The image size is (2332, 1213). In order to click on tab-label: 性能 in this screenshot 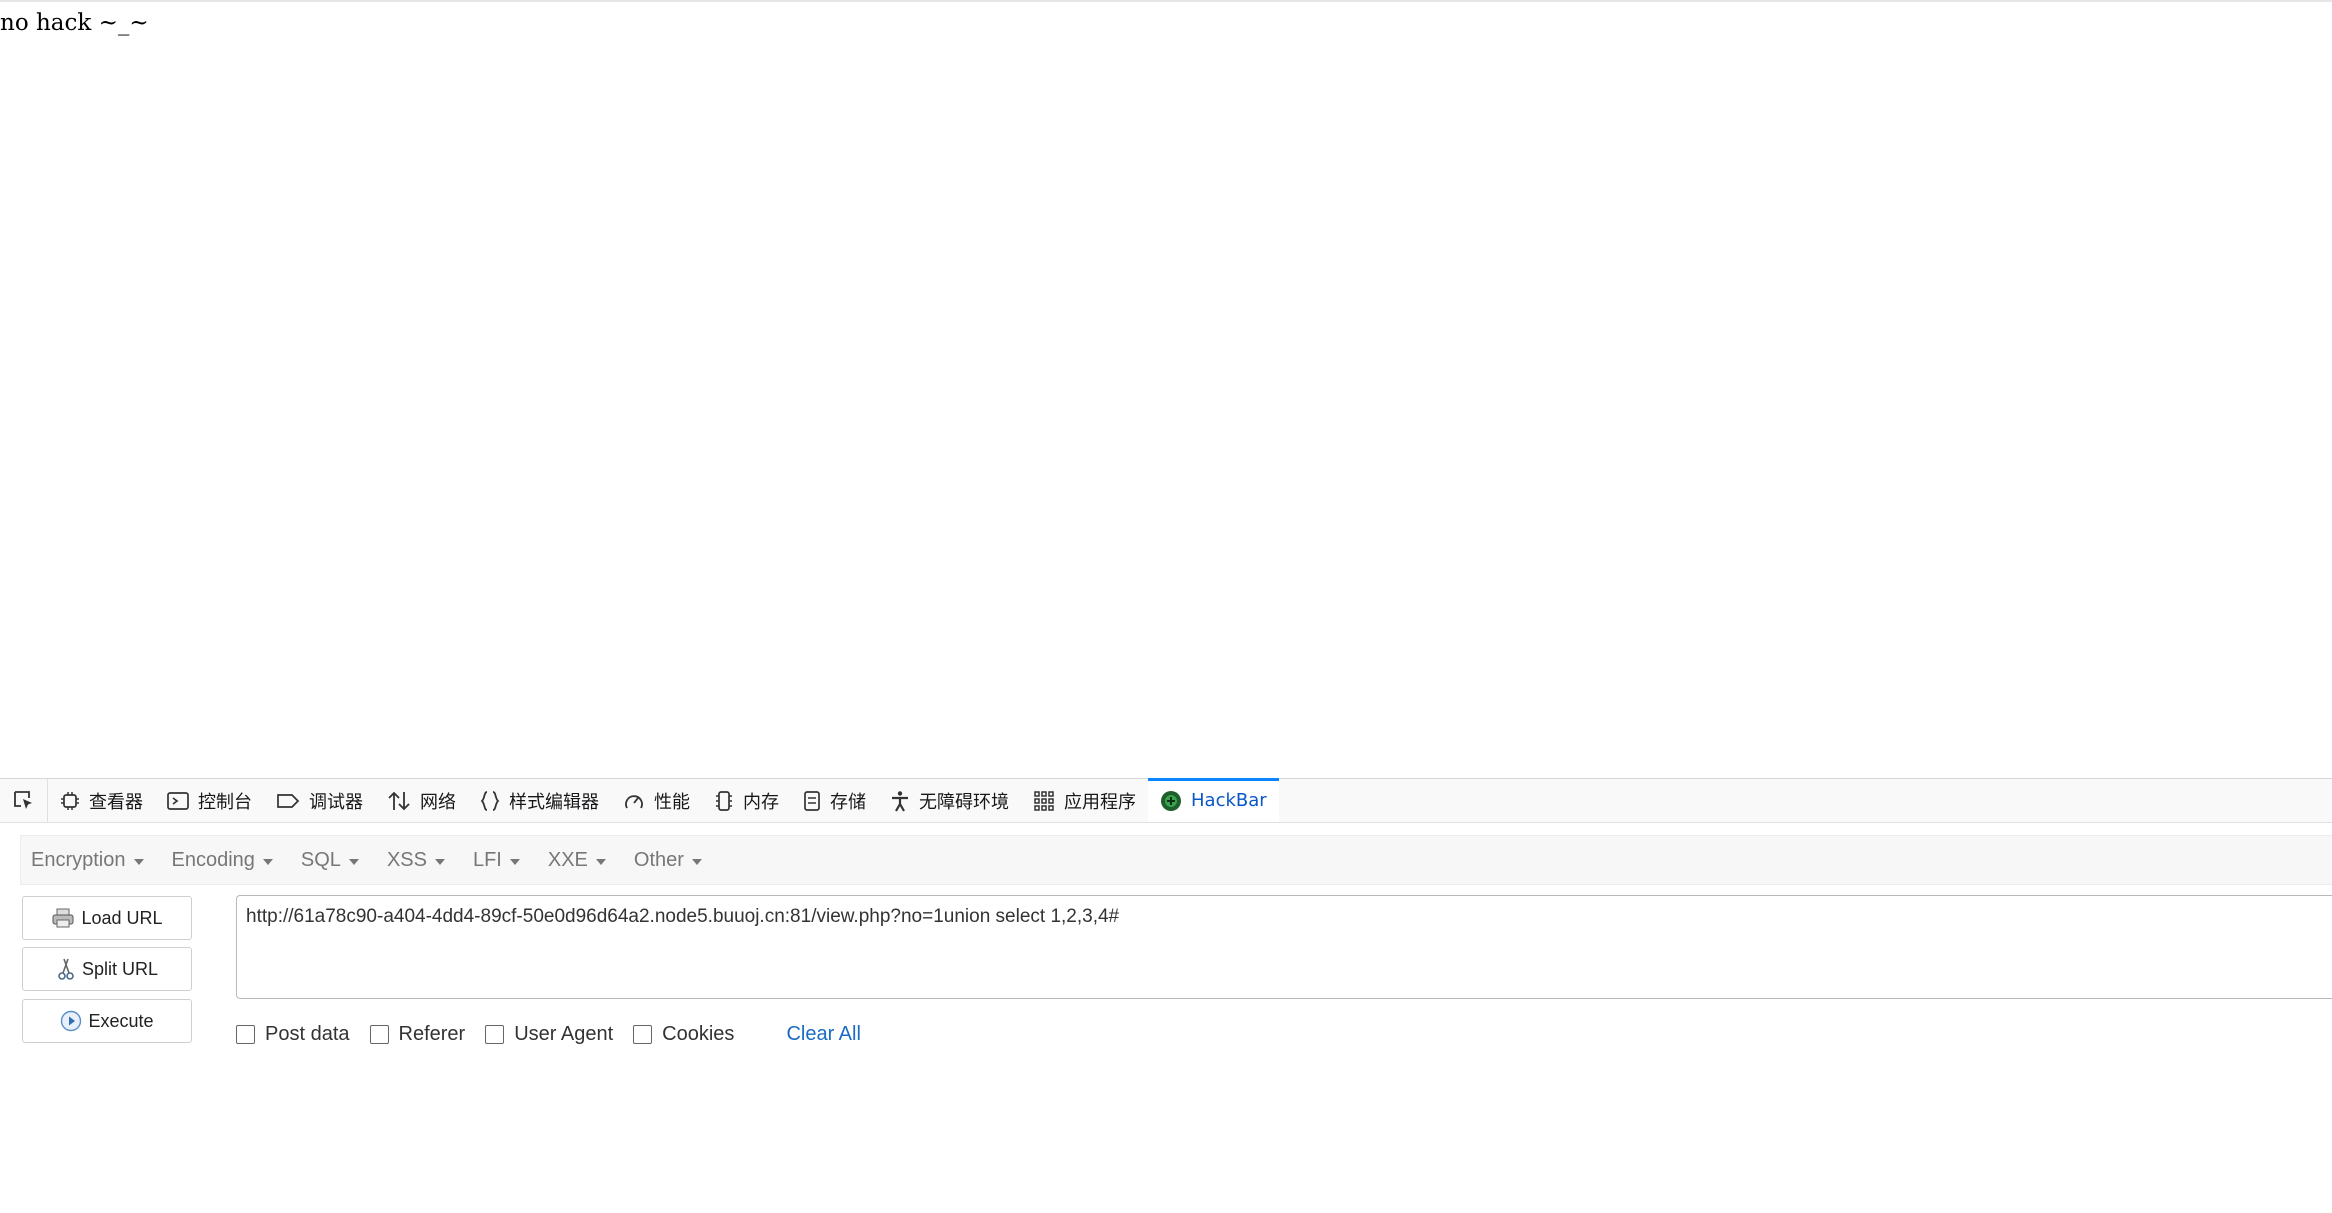, I will do `click(672, 802)`.